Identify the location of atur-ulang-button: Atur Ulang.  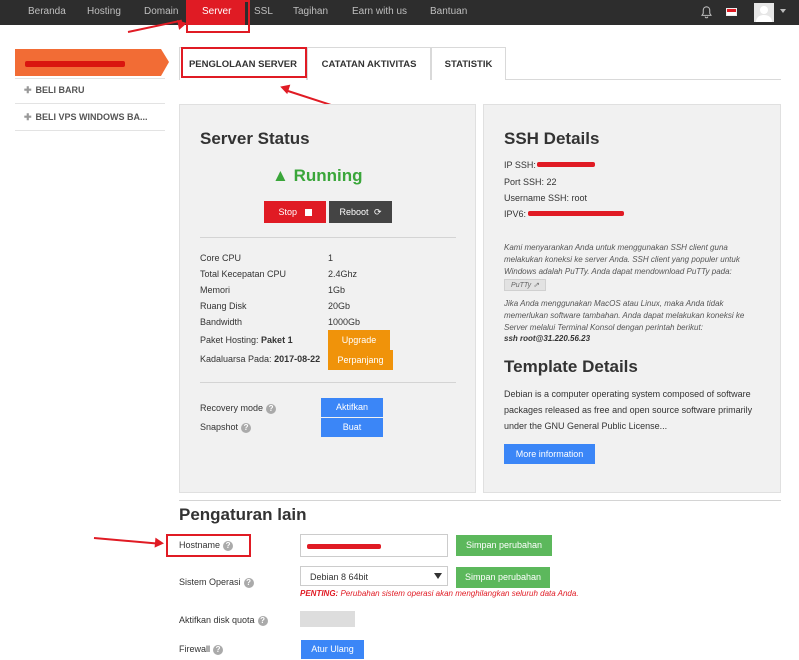
(332, 649).